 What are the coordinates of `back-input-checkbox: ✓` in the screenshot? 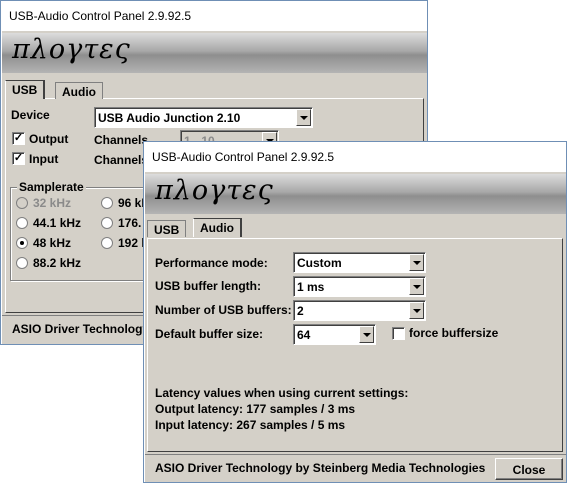 It's located at (18, 158).